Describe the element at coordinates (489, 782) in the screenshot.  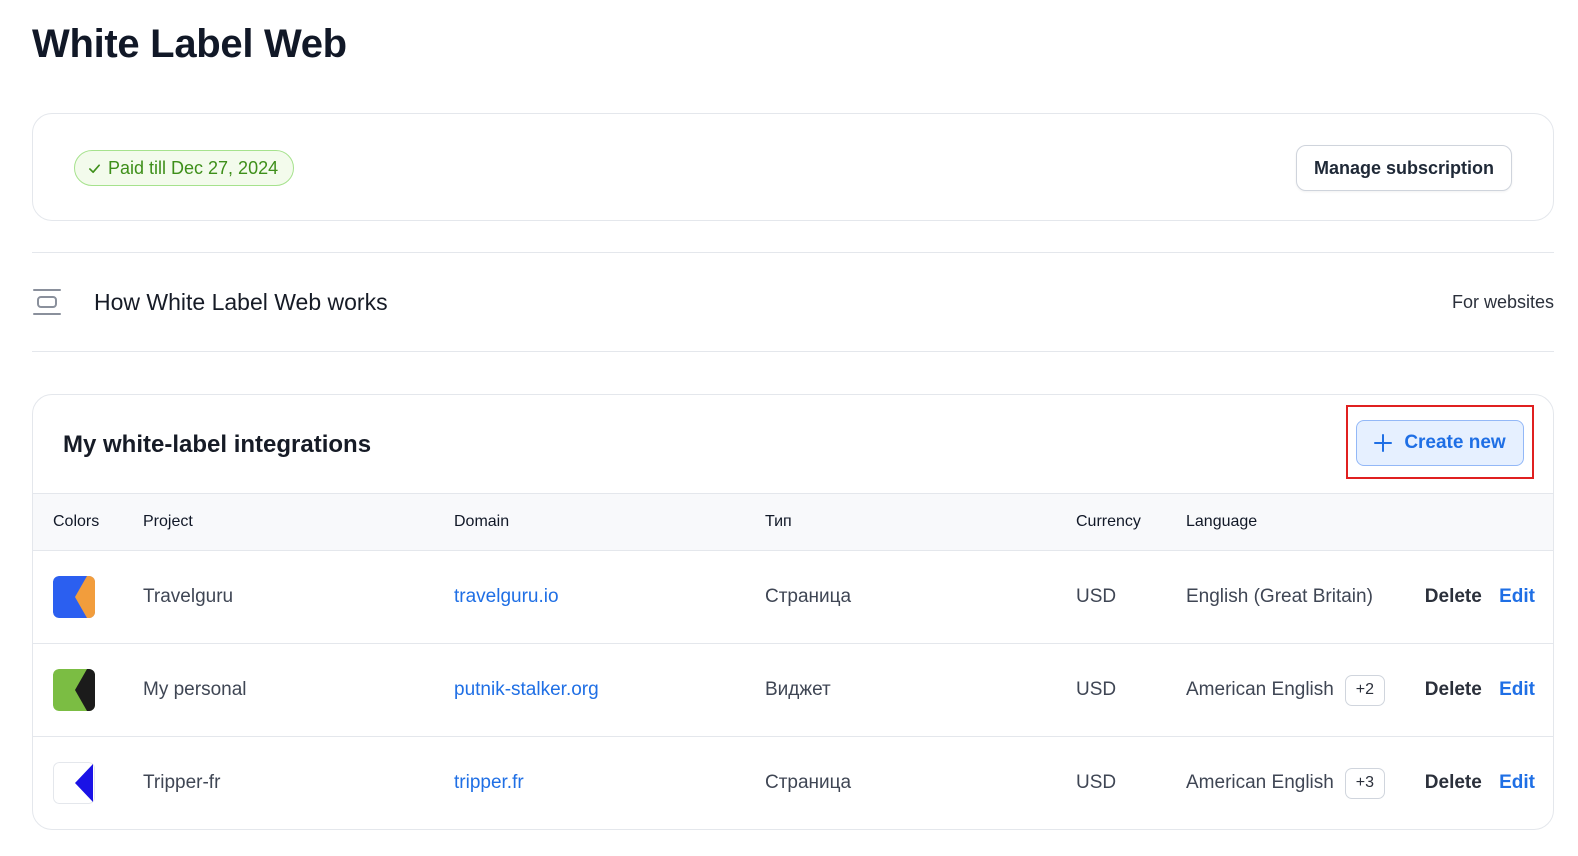
I see `domain-link: tripper.fr` at that location.